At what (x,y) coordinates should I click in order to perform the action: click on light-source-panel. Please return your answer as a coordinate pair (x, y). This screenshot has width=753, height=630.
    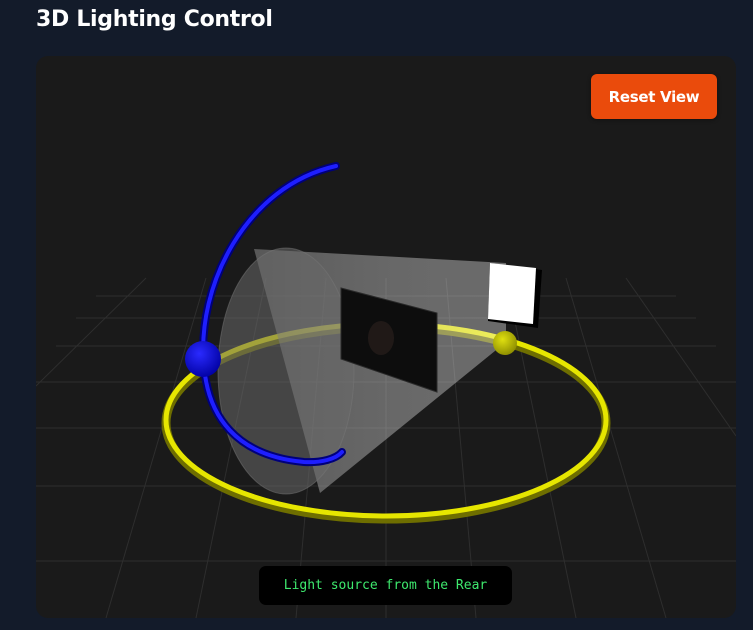
    Looking at the image, I should click on (515, 295).